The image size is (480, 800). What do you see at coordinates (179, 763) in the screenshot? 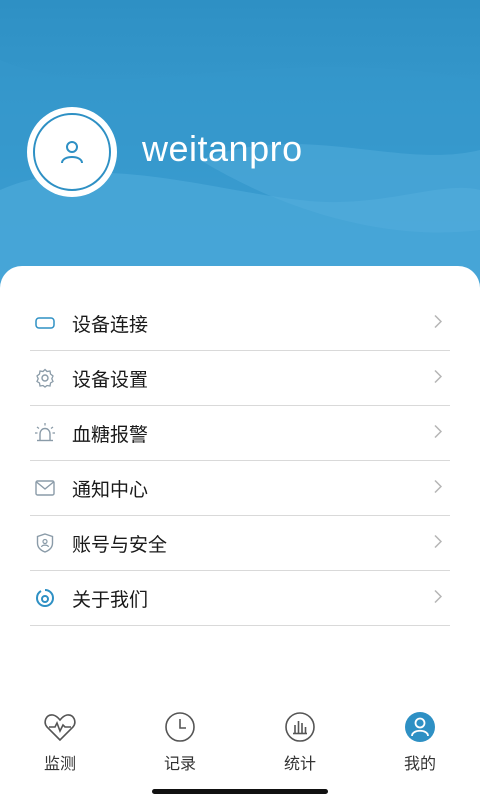
I see `tab-label: 记录` at bounding box center [179, 763].